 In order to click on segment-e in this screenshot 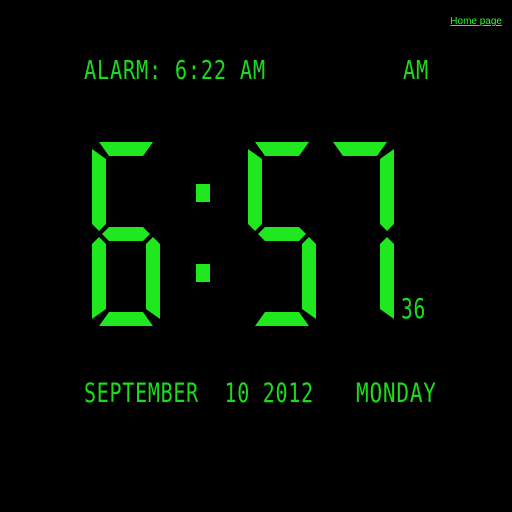, I will do `click(99, 278)`.